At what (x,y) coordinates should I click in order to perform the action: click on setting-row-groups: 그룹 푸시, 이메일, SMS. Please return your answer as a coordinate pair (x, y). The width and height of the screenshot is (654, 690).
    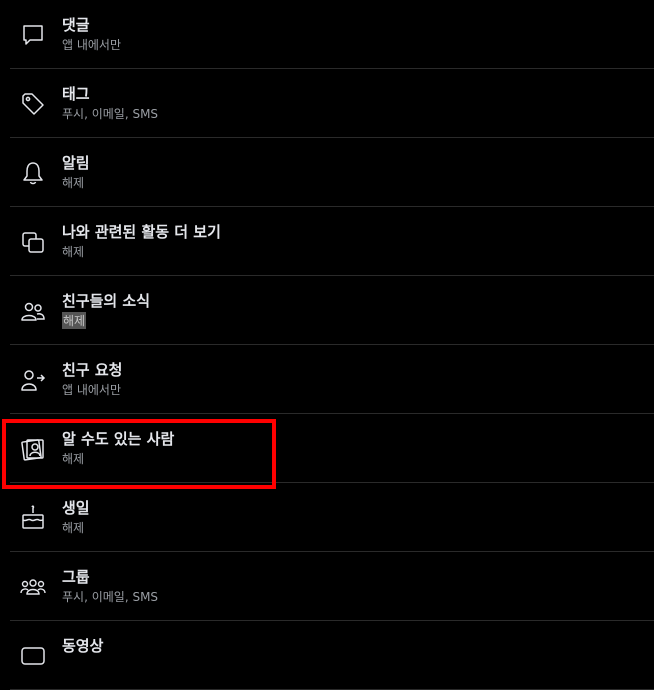
    Looking at the image, I should click on (332, 586).